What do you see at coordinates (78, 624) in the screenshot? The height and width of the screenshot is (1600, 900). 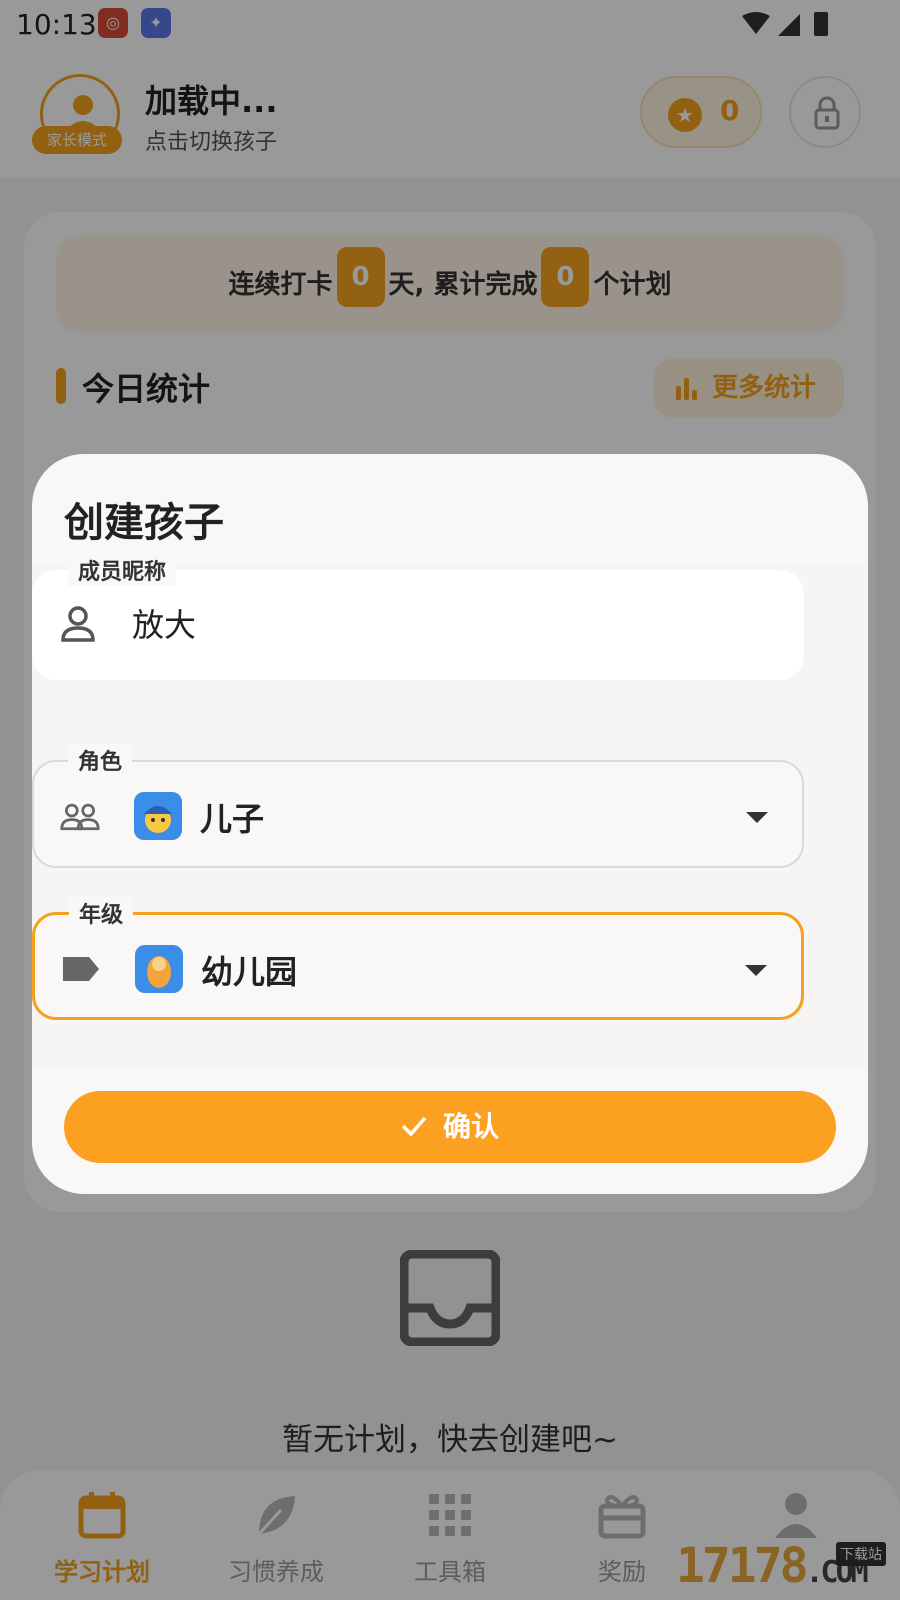 I see `person-outline-icon` at bounding box center [78, 624].